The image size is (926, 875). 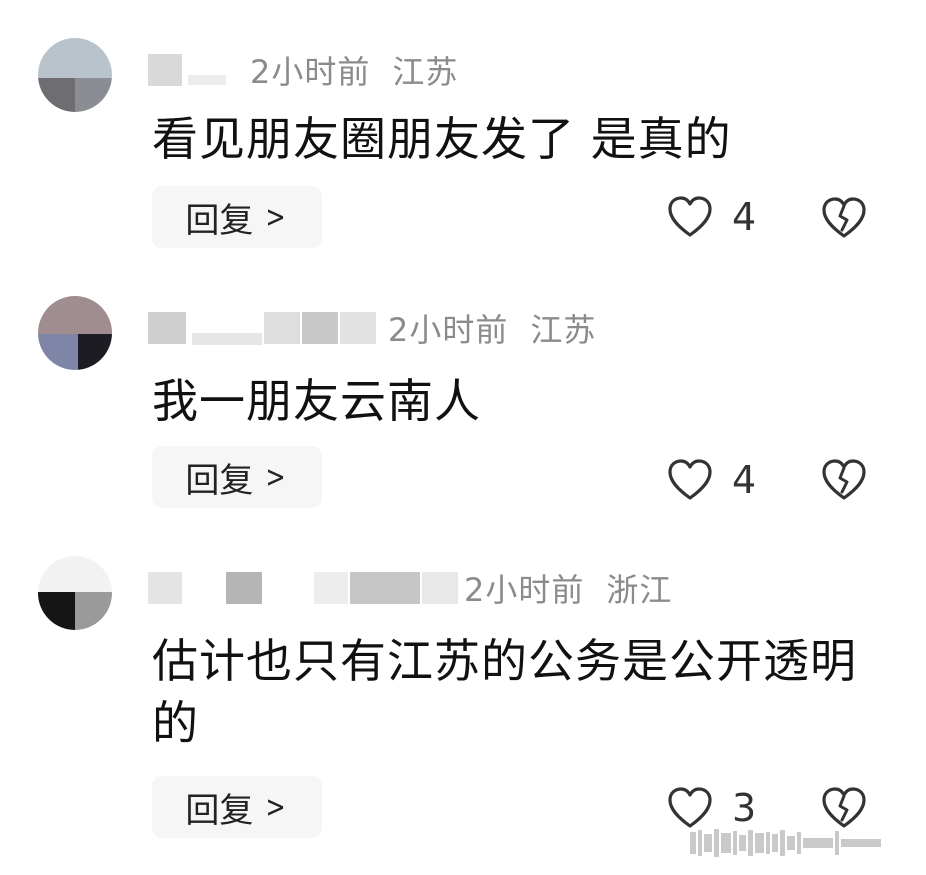 I want to click on like-button: 3, so click(x=711, y=808).